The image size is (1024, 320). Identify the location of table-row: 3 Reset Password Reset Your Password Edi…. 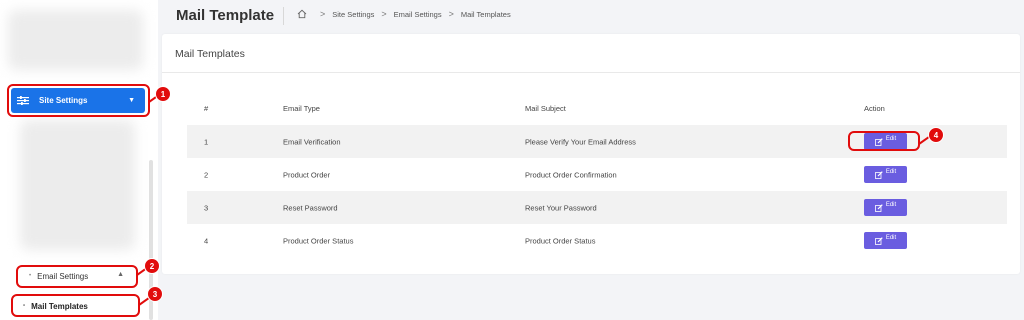
(597, 207).